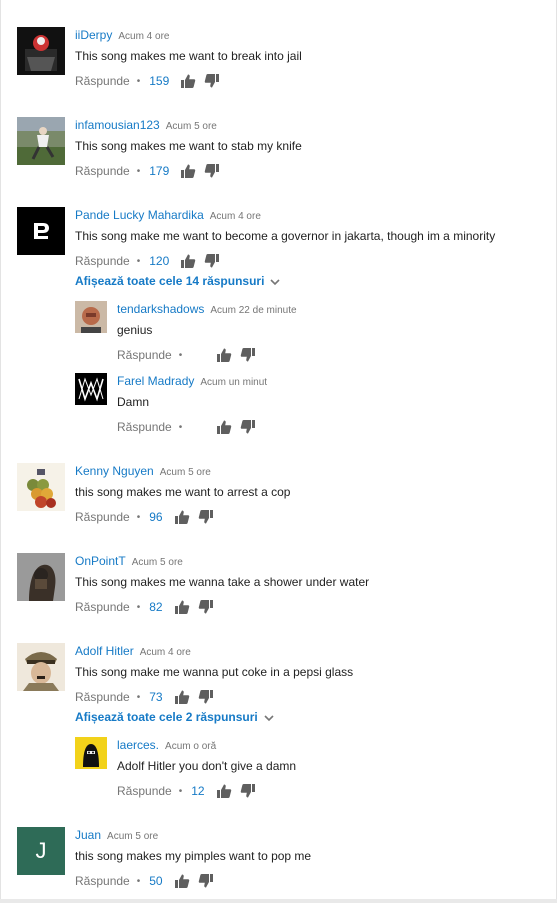  What do you see at coordinates (104, 651) in the screenshot?
I see `comment-author: Adolf Hitler` at bounding box center [104, 651].